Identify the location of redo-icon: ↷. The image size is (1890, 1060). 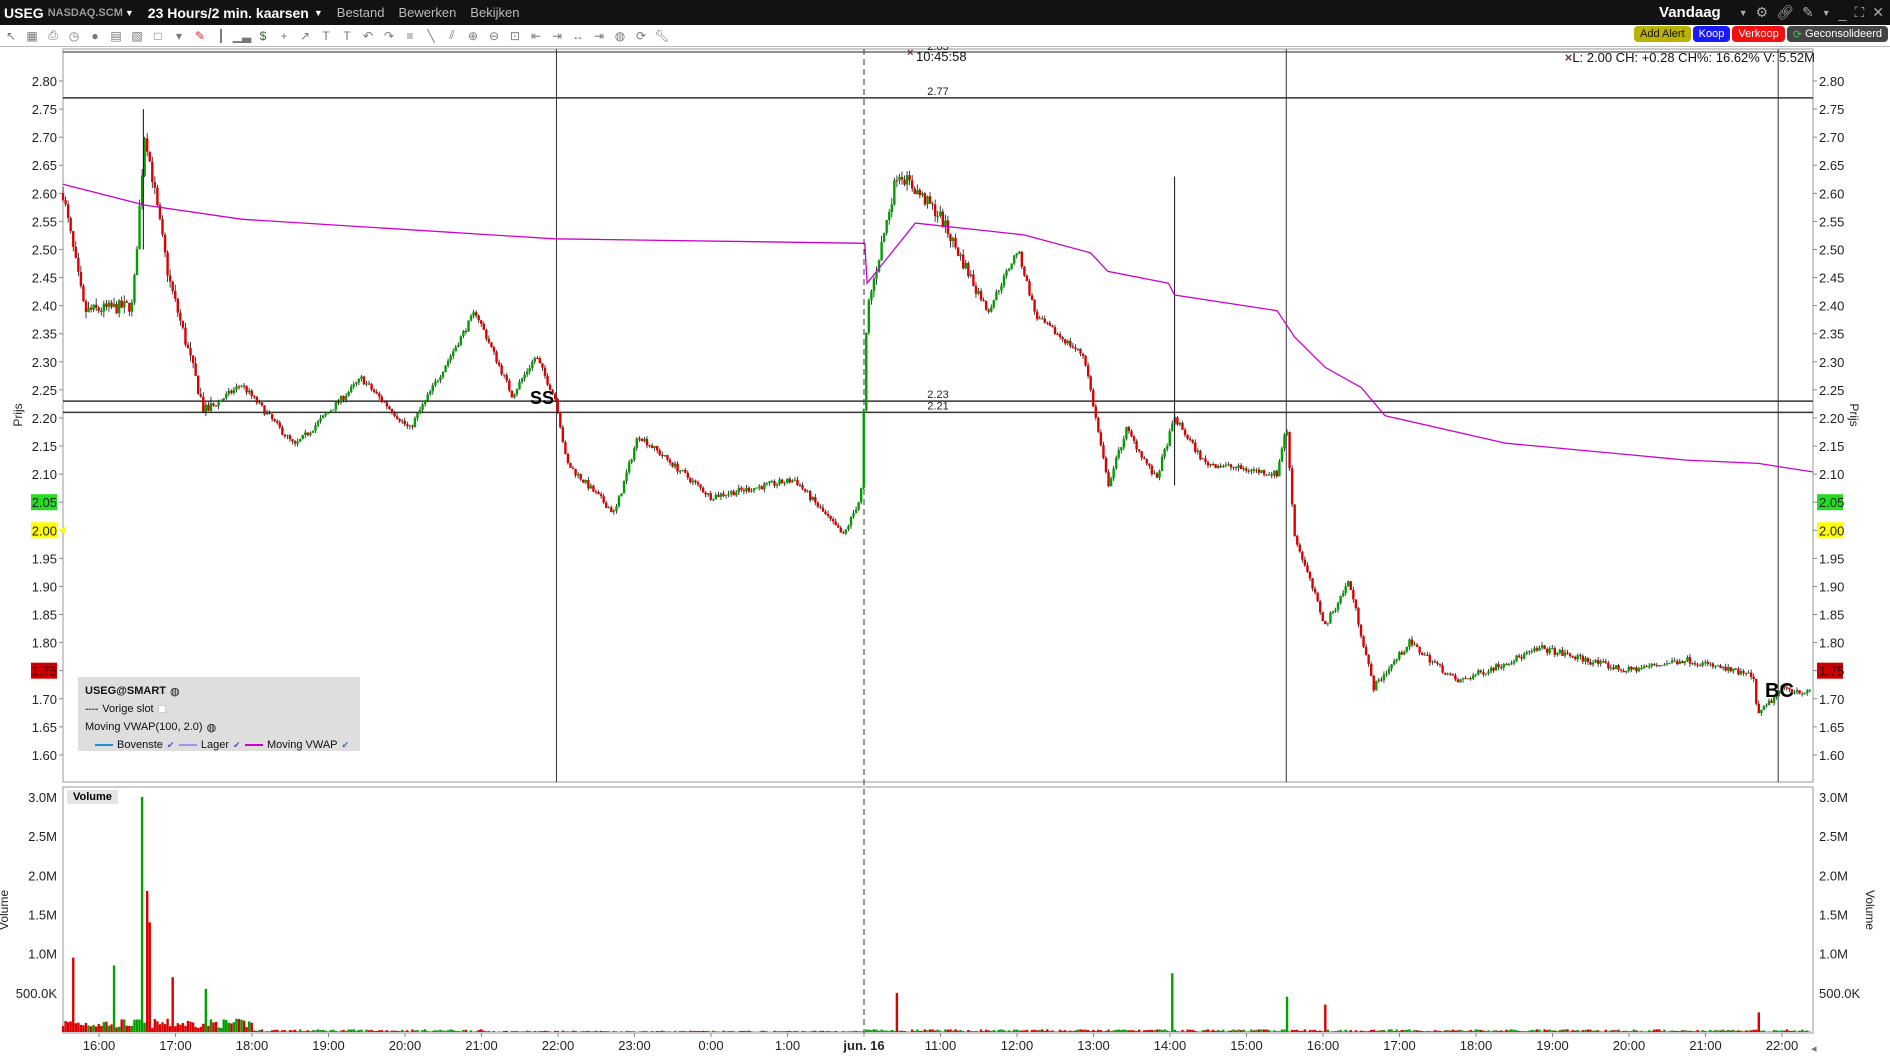
(389, 36).